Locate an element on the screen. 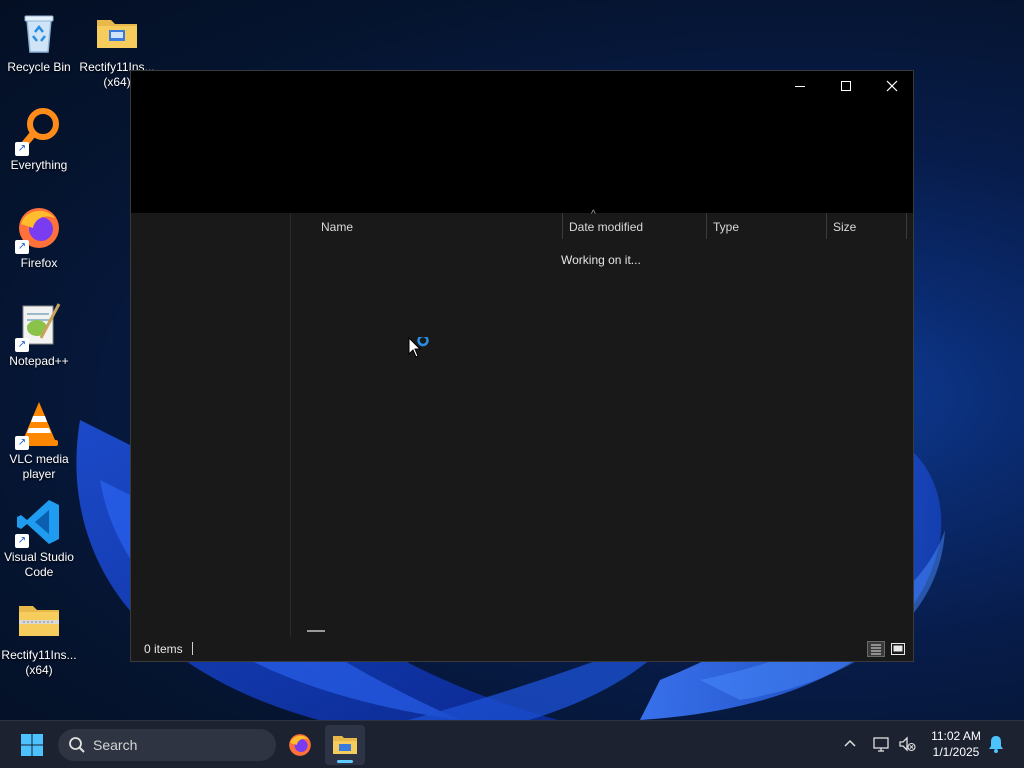 Image resolution: width=1024 pixels, height=768 pixels. desktop-icon-firefox: ↗ Firefox is located at coordinates (39, 237).